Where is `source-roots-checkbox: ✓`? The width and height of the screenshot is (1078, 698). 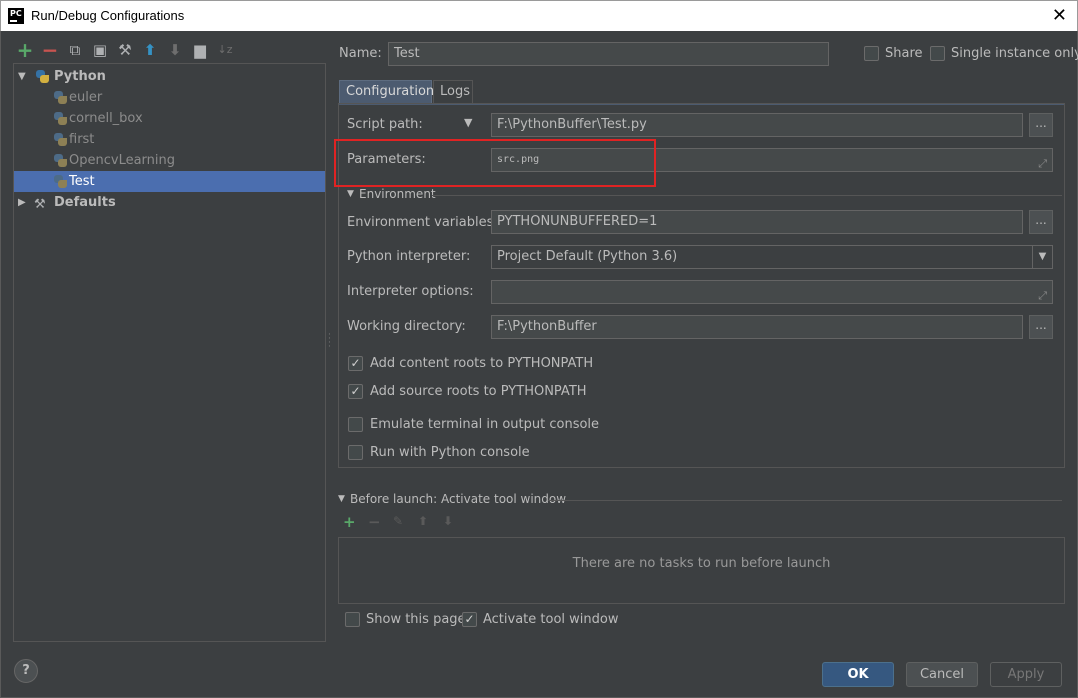 source-roots-checkbox: ✓ is located at coordinates (355, 391).